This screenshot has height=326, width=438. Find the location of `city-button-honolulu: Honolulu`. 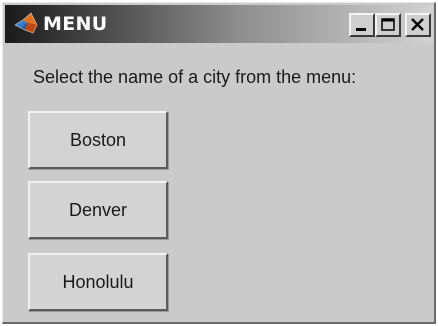

city-button-honolulu: Honolulu is located at coordinates (98, 282).